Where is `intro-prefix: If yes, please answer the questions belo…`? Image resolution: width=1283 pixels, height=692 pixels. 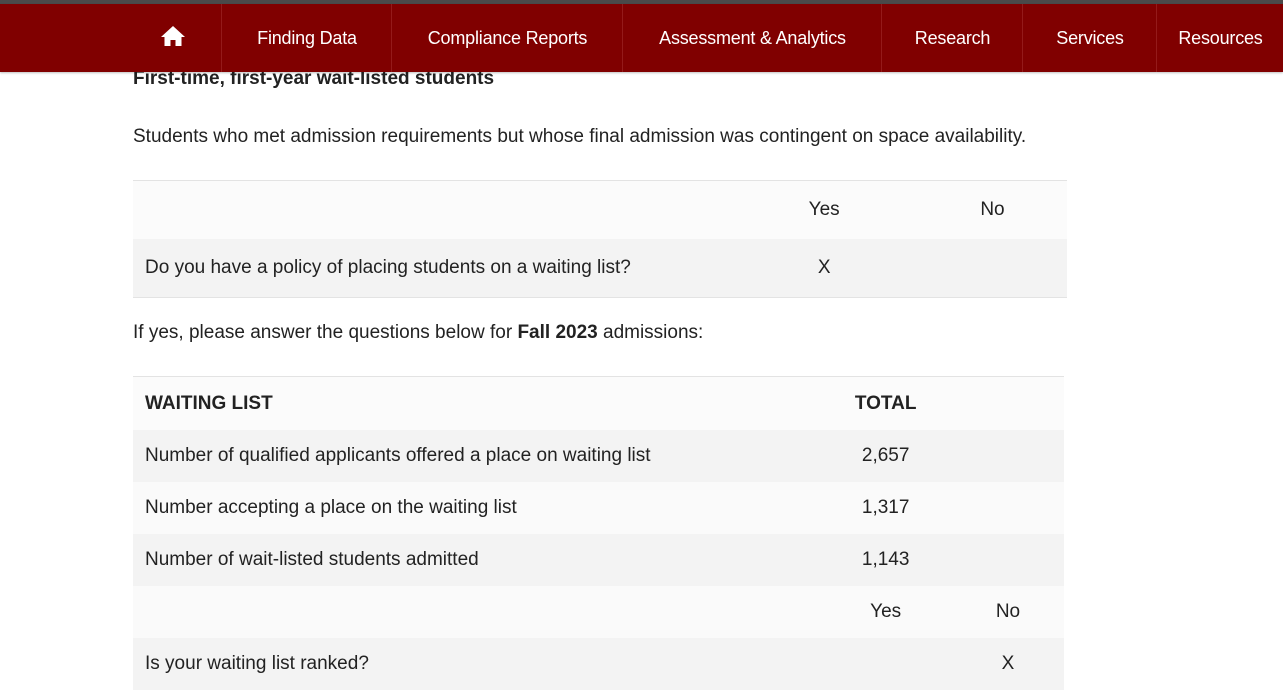
intro-prefix: If yes, please answer the questions belo… is located at coordinates (325, 332).